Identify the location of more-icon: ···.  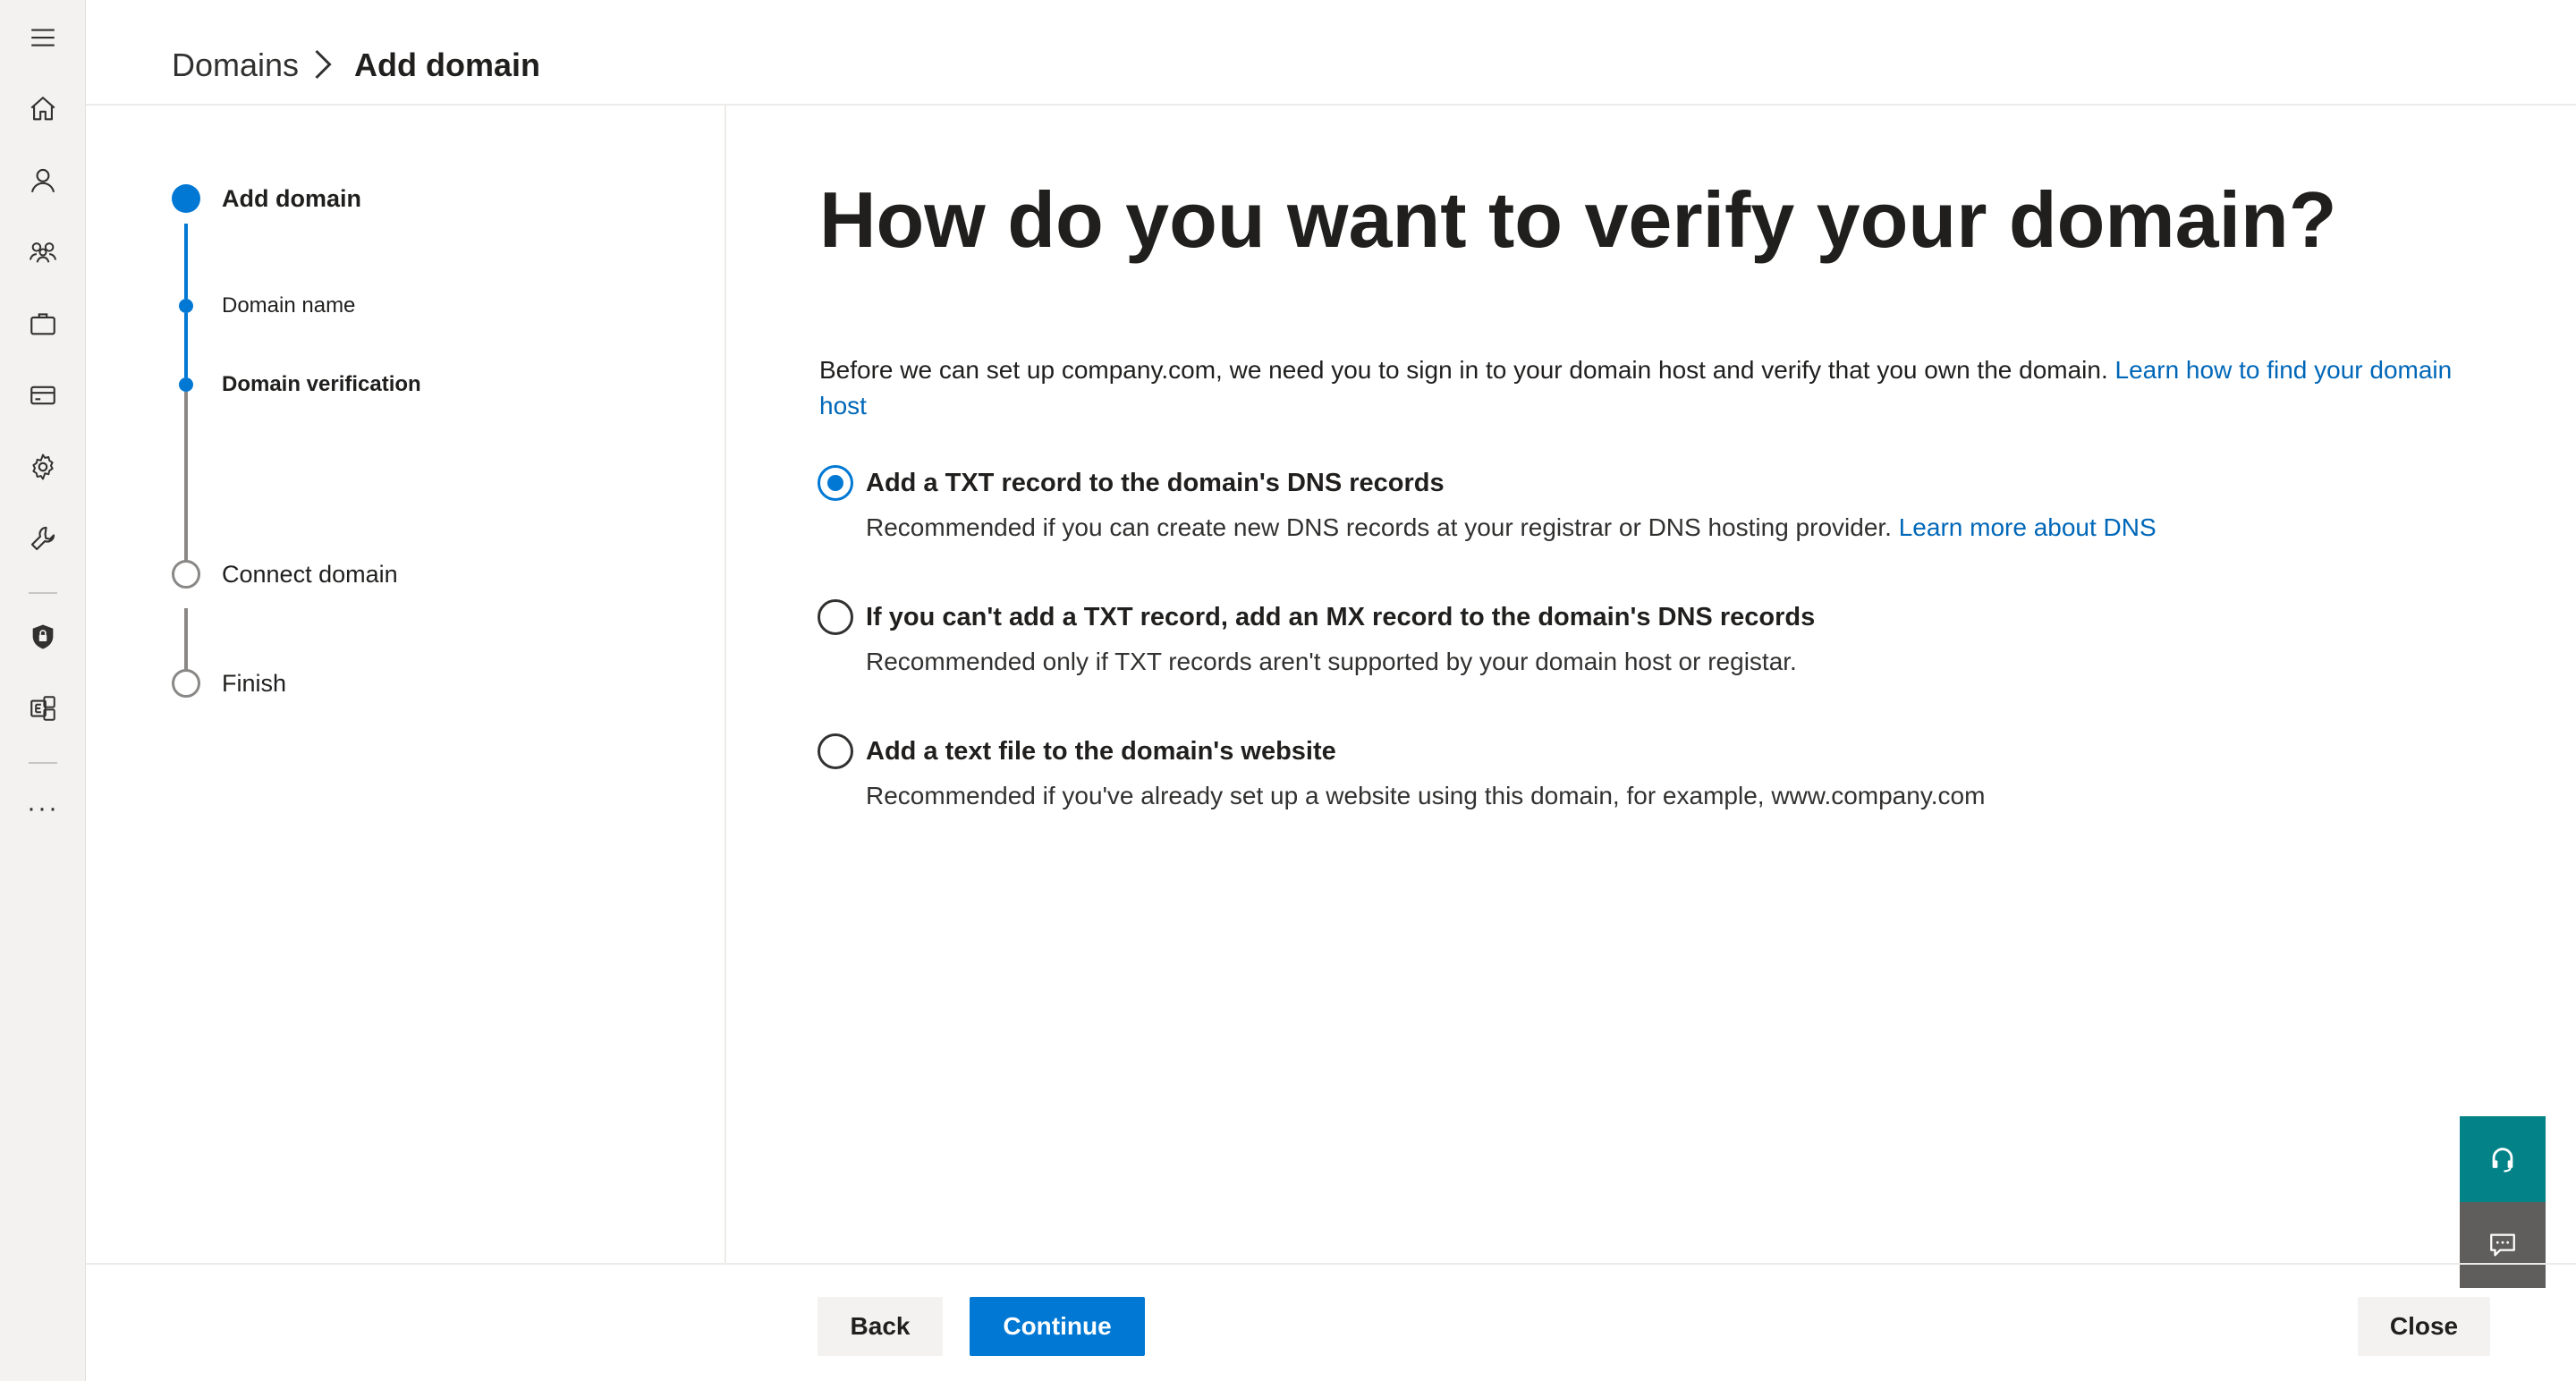
(43, 808).